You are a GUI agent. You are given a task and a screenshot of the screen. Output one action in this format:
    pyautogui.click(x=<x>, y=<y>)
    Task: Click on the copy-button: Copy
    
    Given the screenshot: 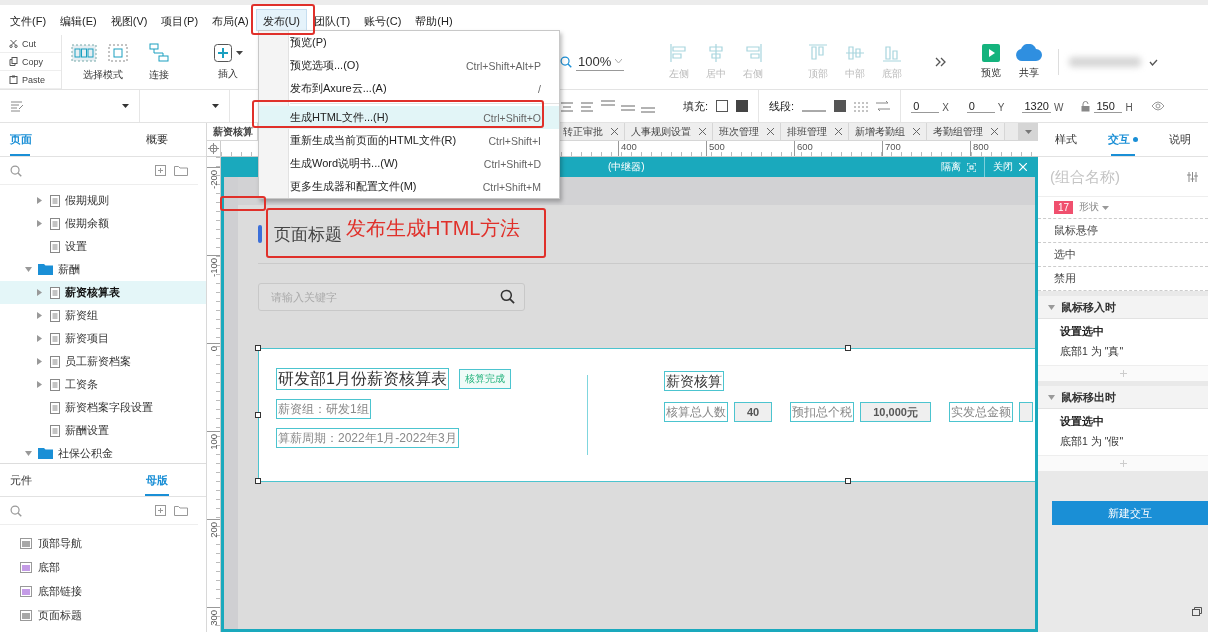 What is the action you would take?
    pyautogui.click(x=30, y=62)
    